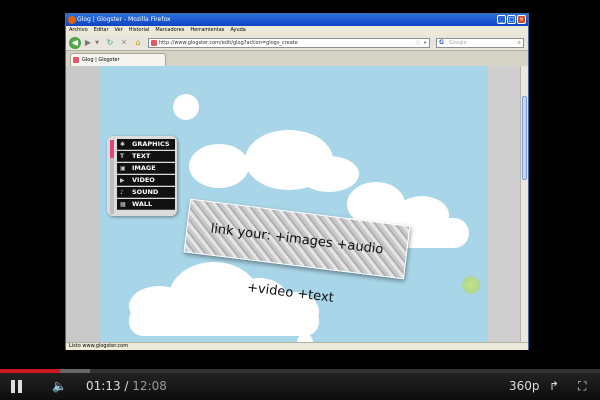 This screenshot has height=400, width=600. I want to click on minimize-button: _, so click(501, 19).